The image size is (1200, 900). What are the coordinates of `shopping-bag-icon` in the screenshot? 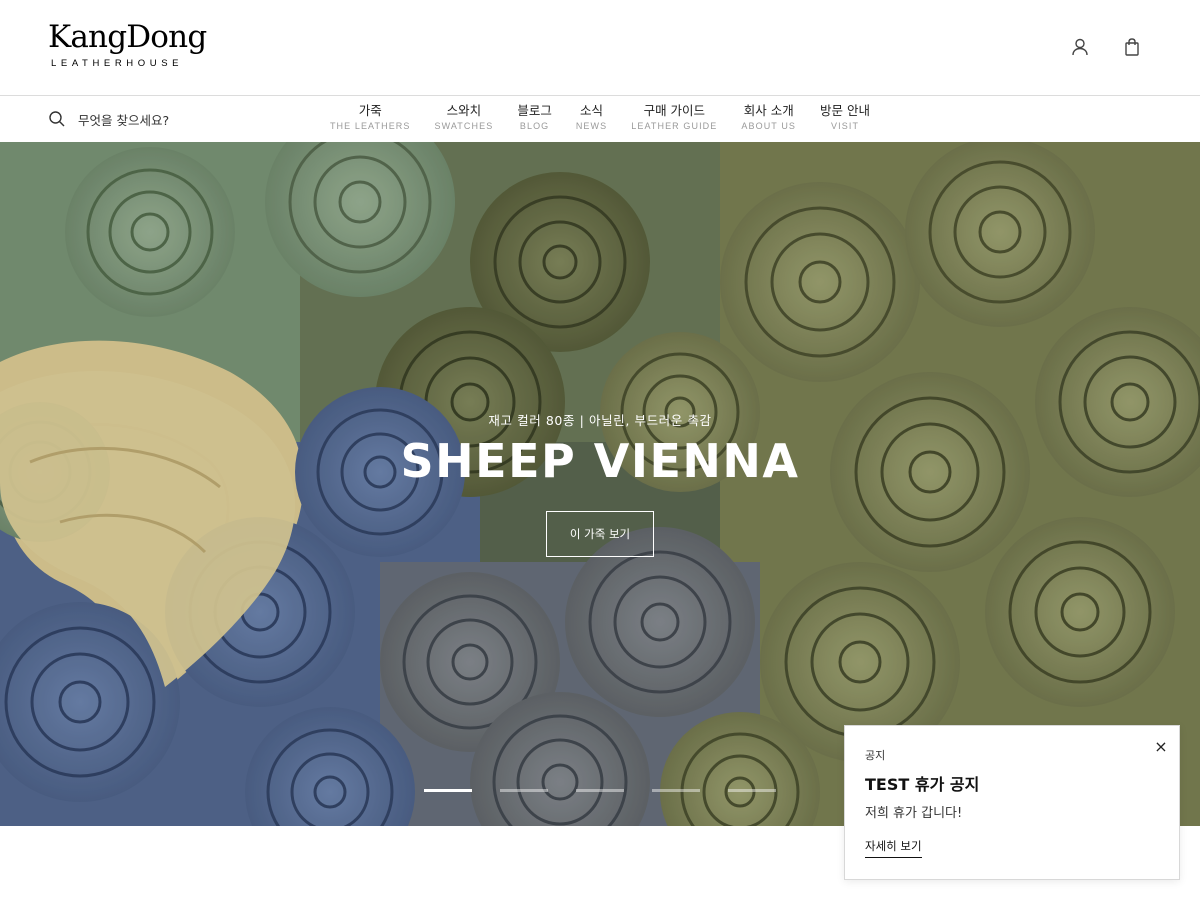 It's located at (1132, 47).